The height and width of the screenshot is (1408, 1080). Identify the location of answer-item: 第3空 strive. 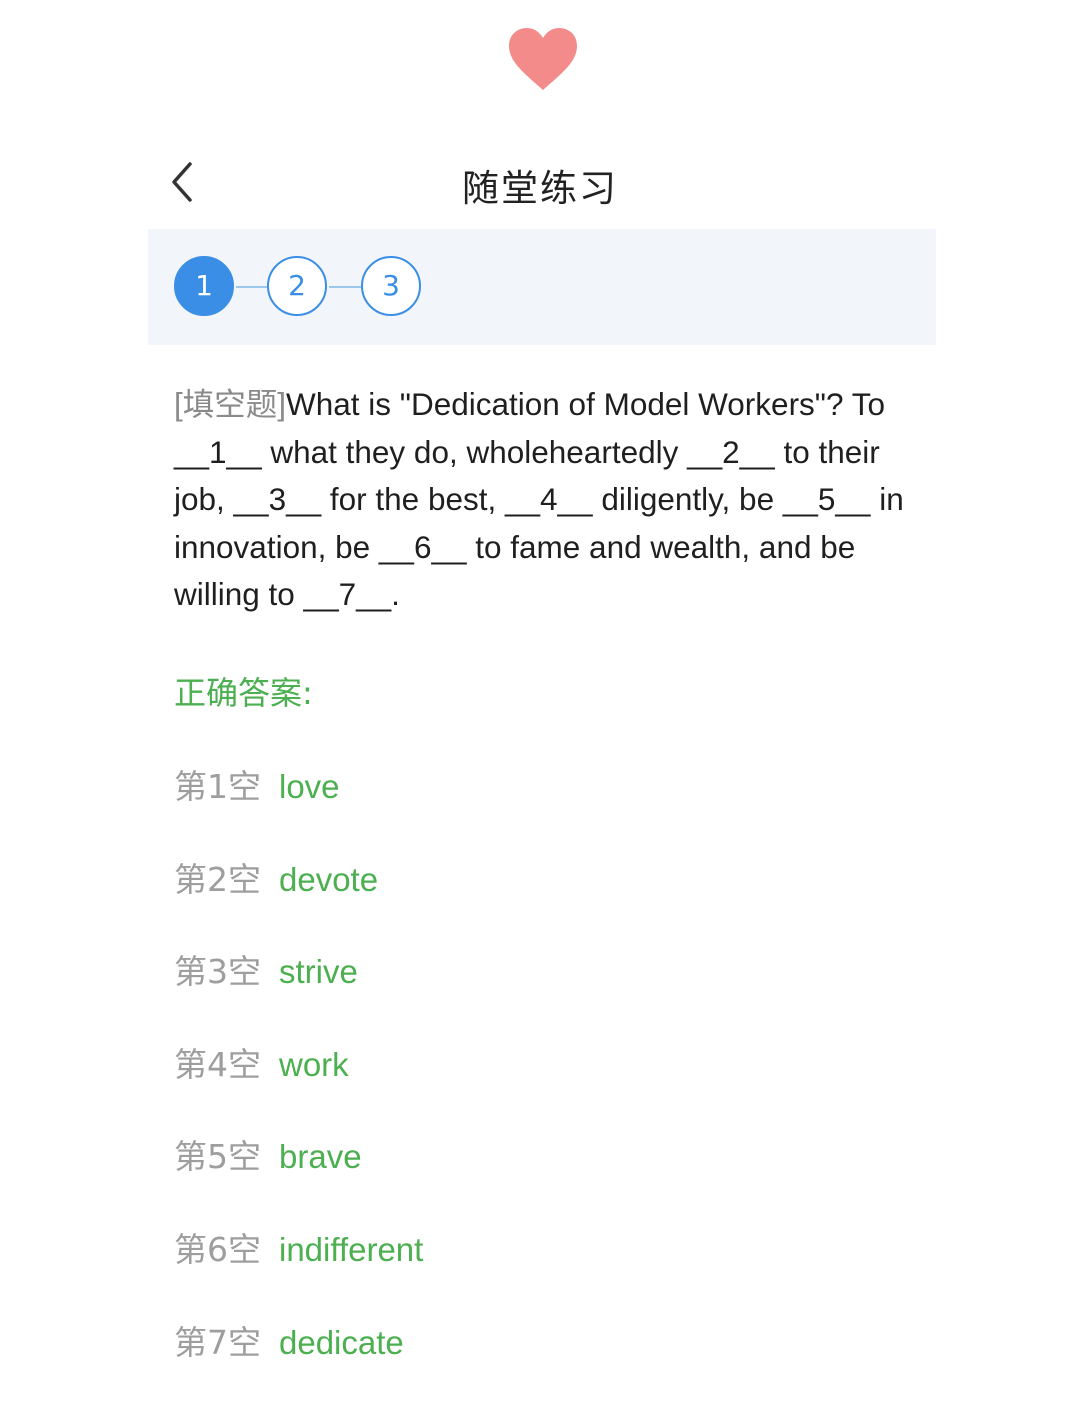
(298, 991).